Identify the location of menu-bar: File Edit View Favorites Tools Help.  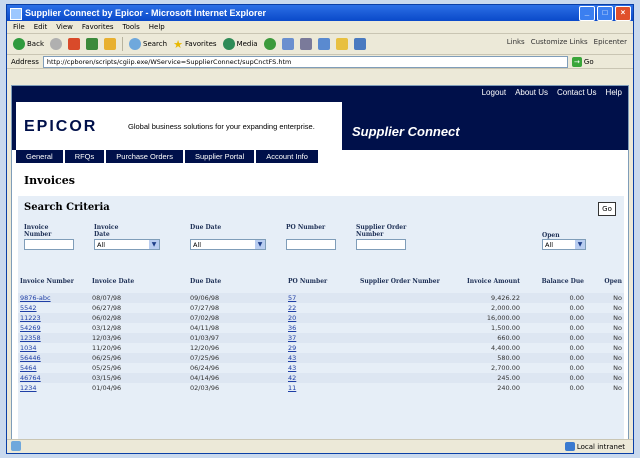
(320, 27).